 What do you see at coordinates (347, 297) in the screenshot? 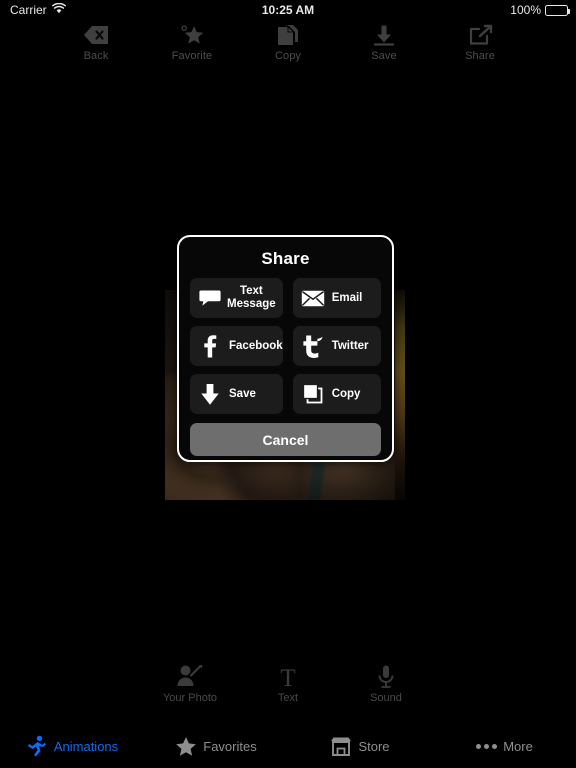
I see `share-option-label-email: Email` at bounding box center [347, 297].